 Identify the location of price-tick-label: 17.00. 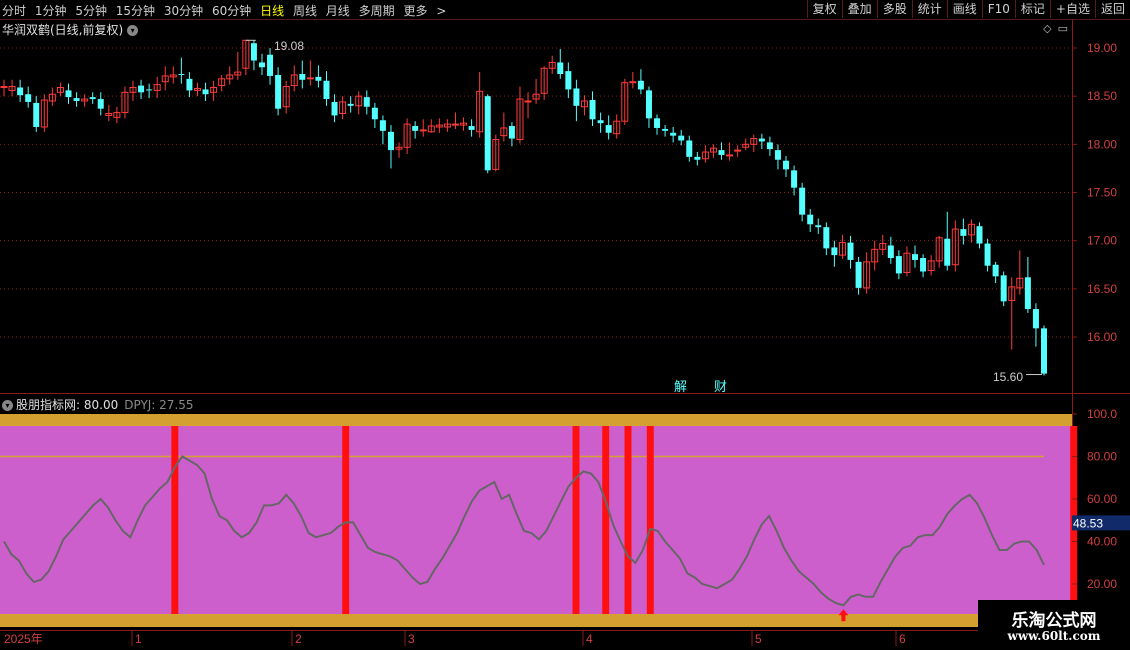
(1102, 241).